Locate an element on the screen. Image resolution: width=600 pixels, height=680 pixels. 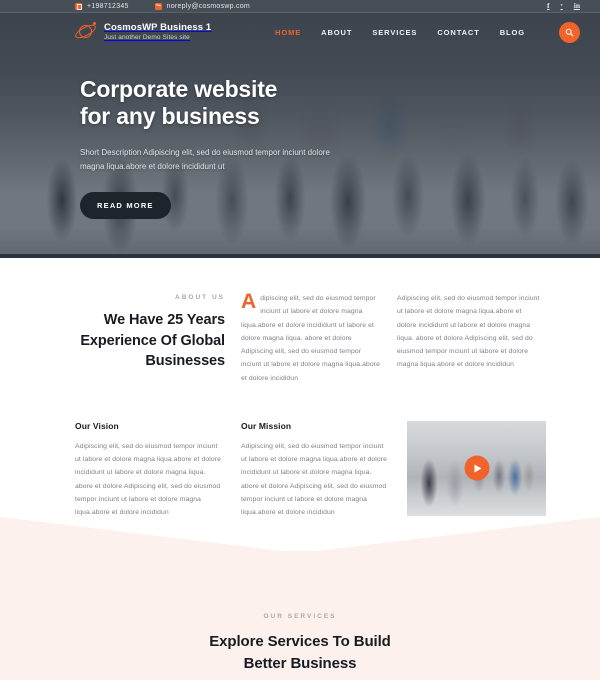
play-icon is located at coordinates (477, 468).